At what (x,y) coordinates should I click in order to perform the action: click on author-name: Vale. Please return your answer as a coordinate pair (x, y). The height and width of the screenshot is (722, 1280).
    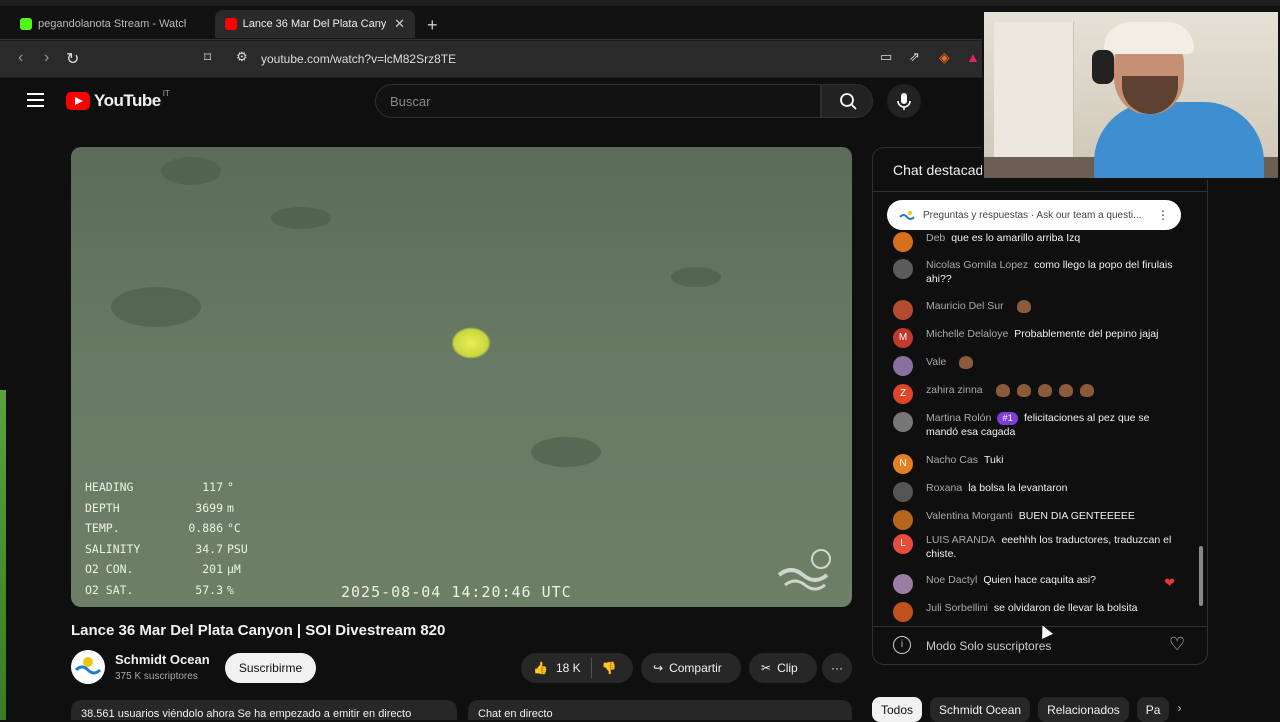
    Looking at the image, I should click on (936, 362).